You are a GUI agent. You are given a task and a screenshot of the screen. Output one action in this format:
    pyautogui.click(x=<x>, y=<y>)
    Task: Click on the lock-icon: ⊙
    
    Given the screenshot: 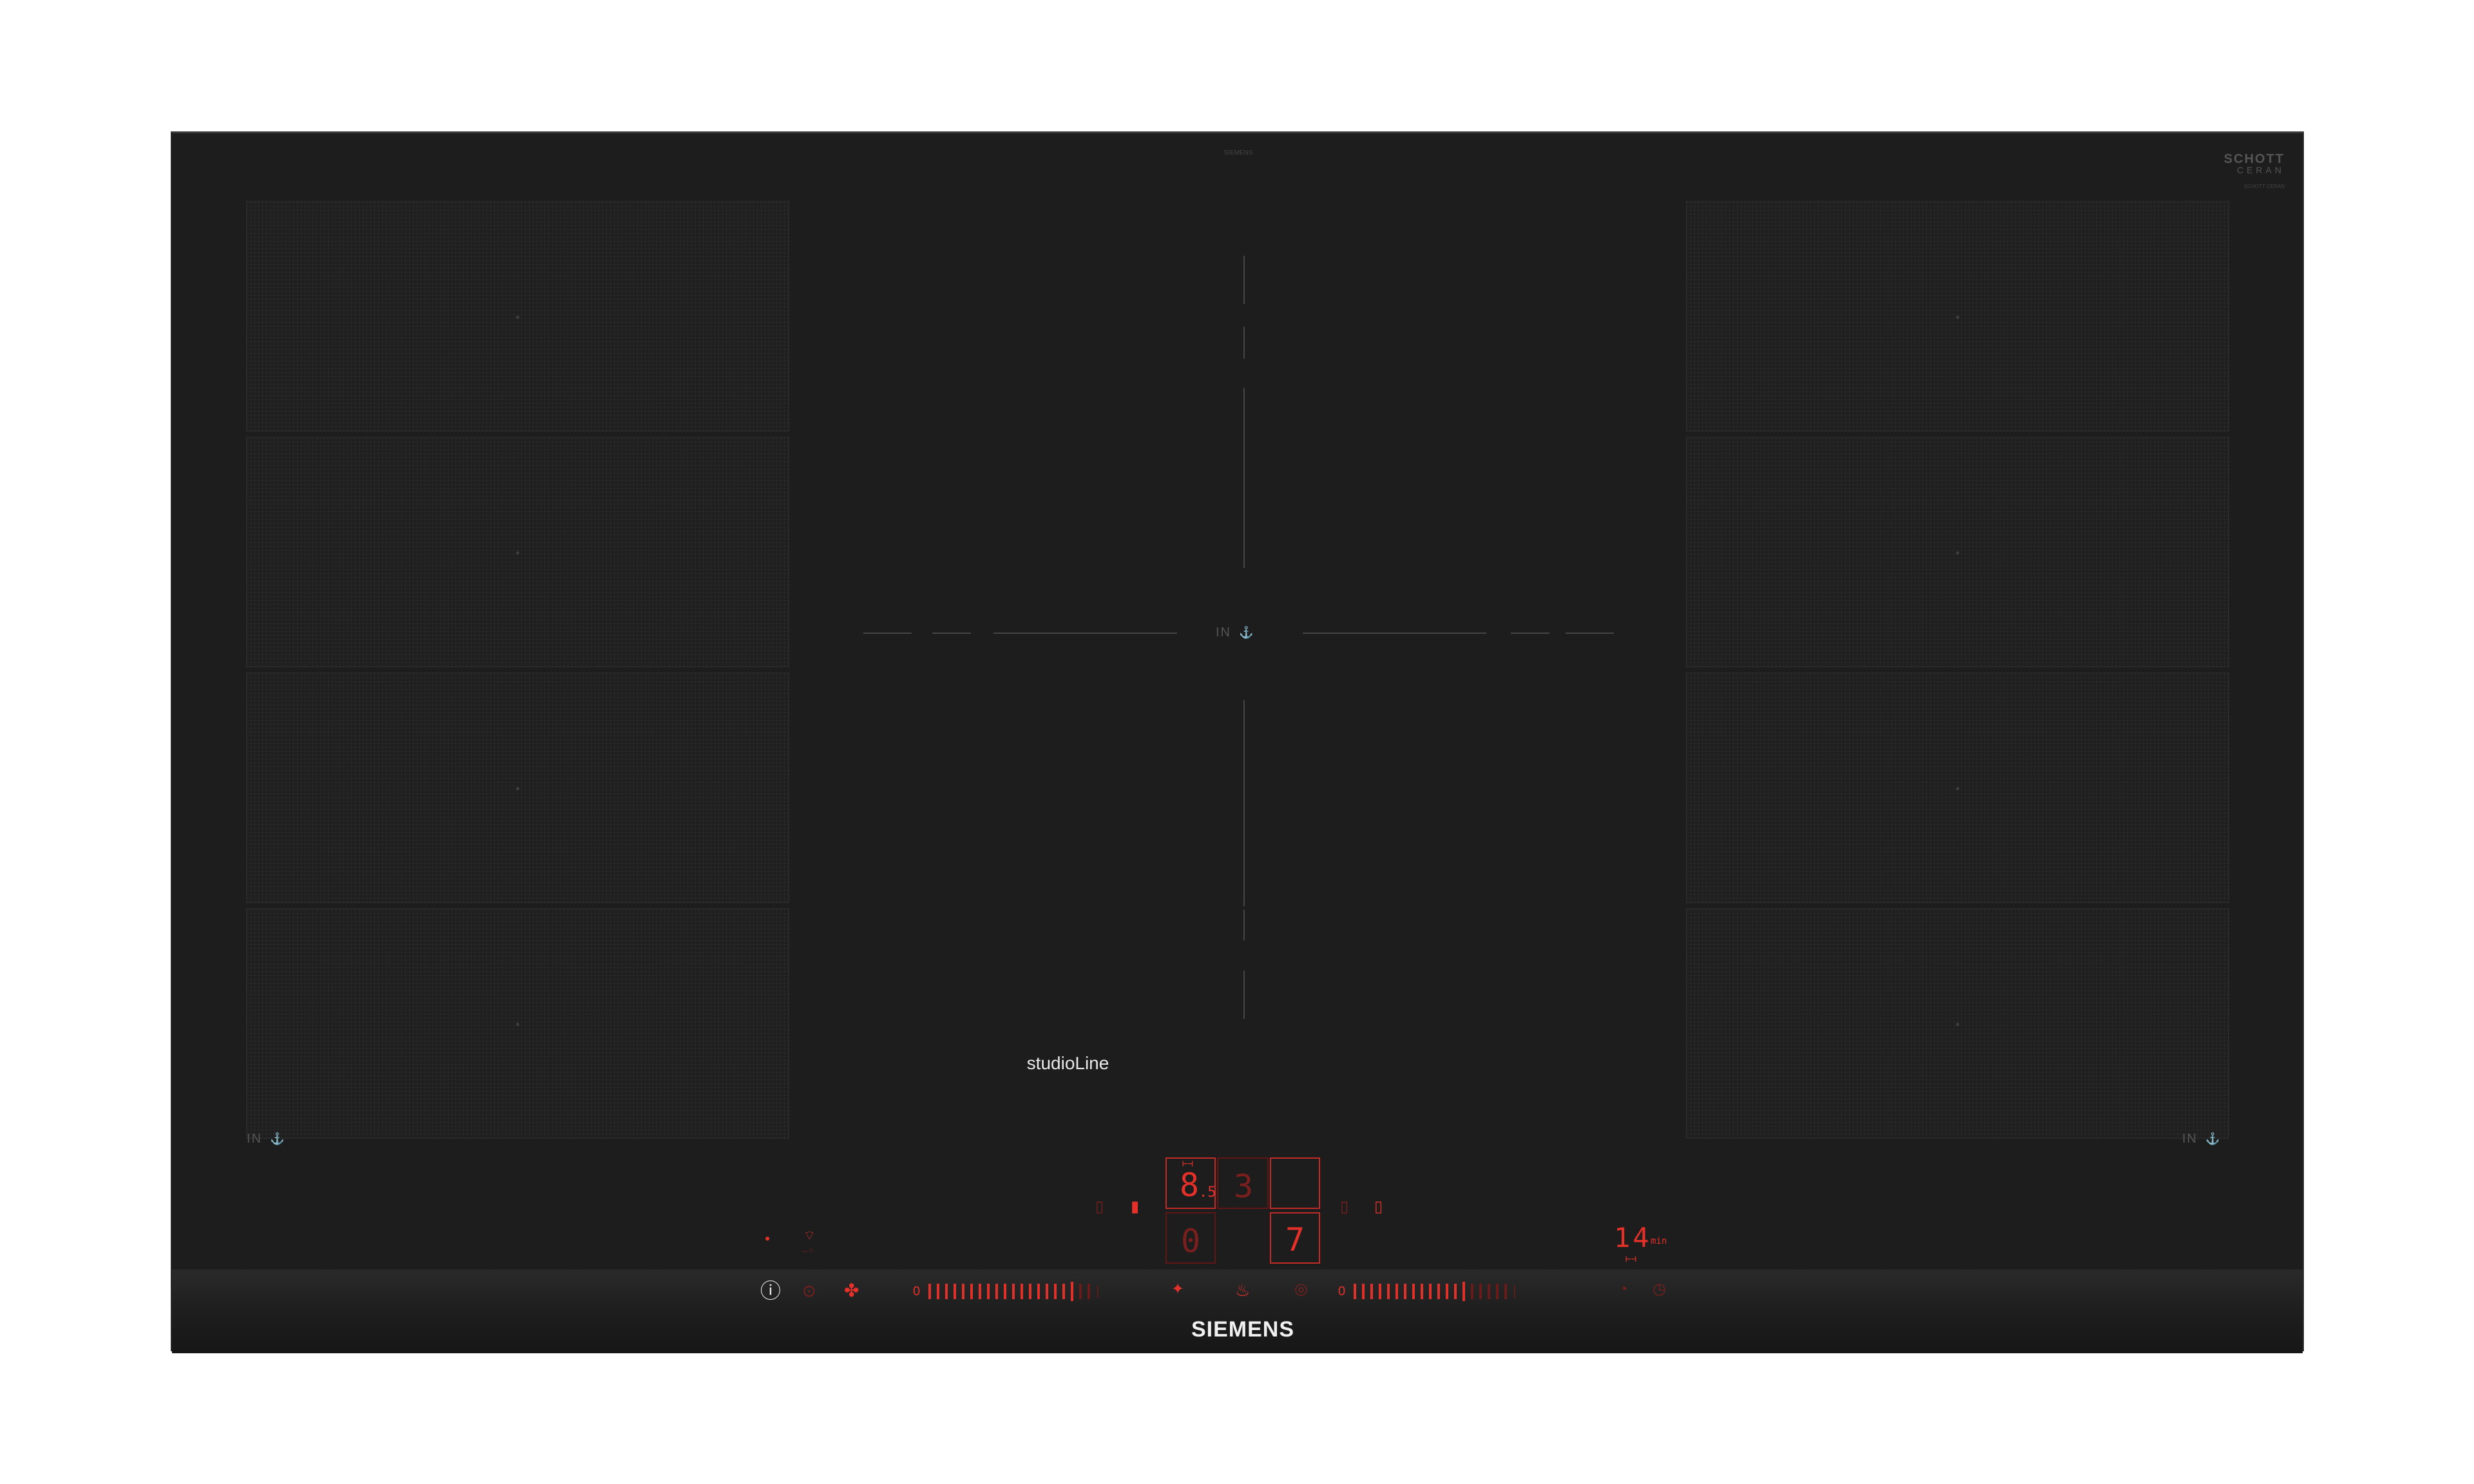 What is the action you would take?
    pyautogui.click(x=809, y=1290)
    